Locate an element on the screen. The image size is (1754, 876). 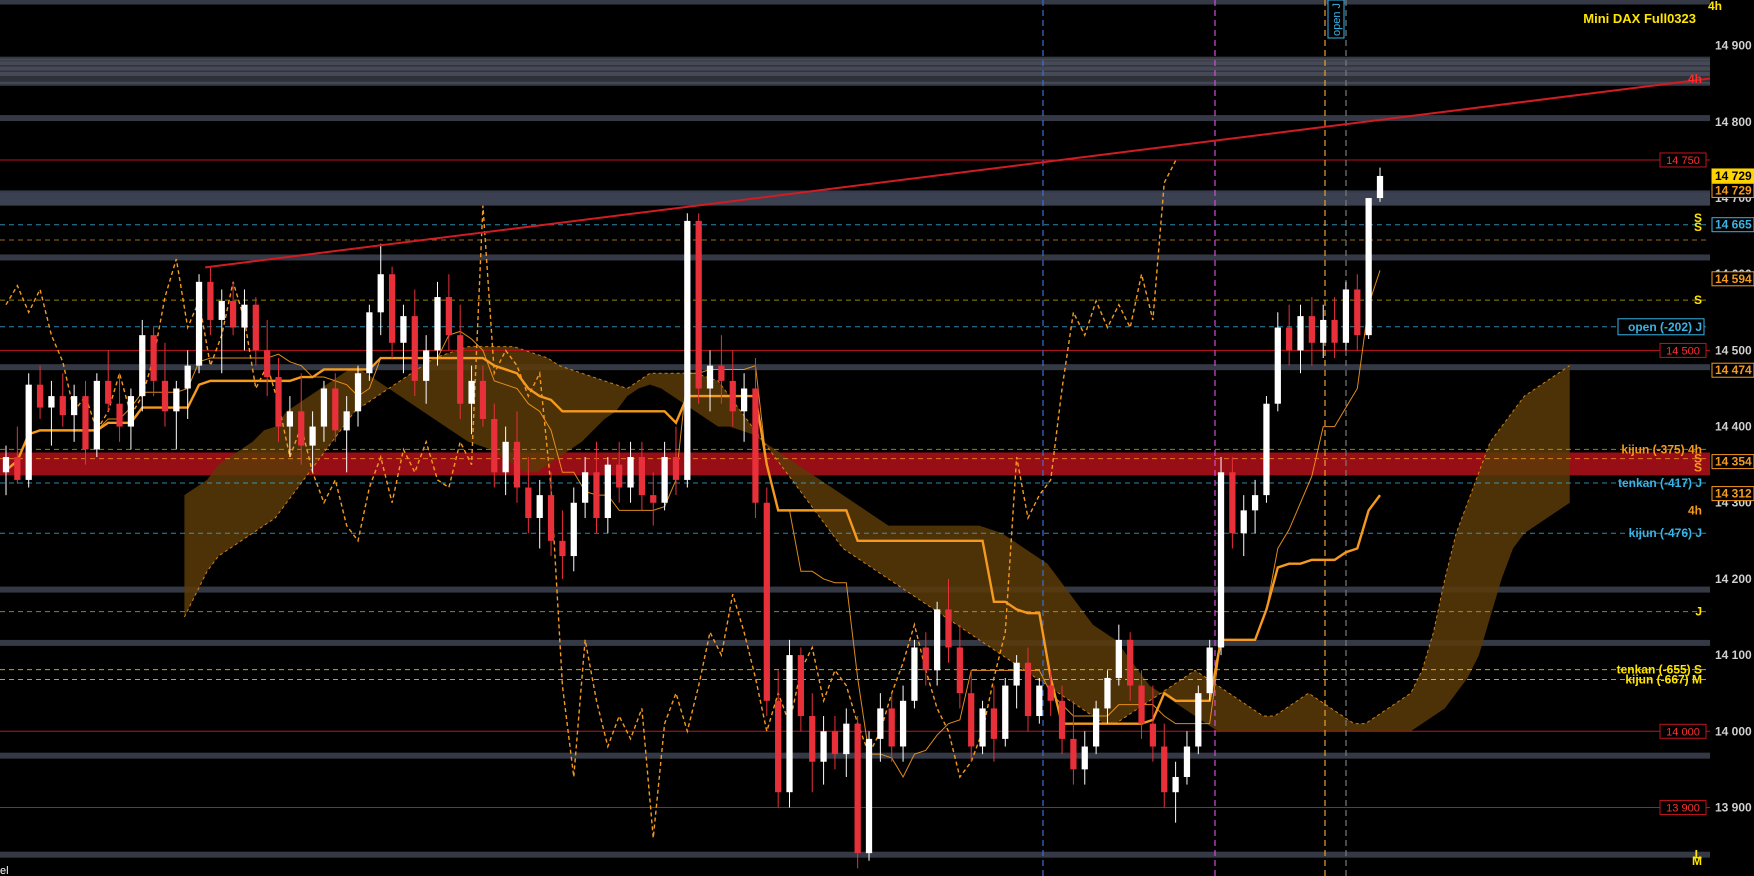
cursor-label: el is located at coordinates (4, 870).